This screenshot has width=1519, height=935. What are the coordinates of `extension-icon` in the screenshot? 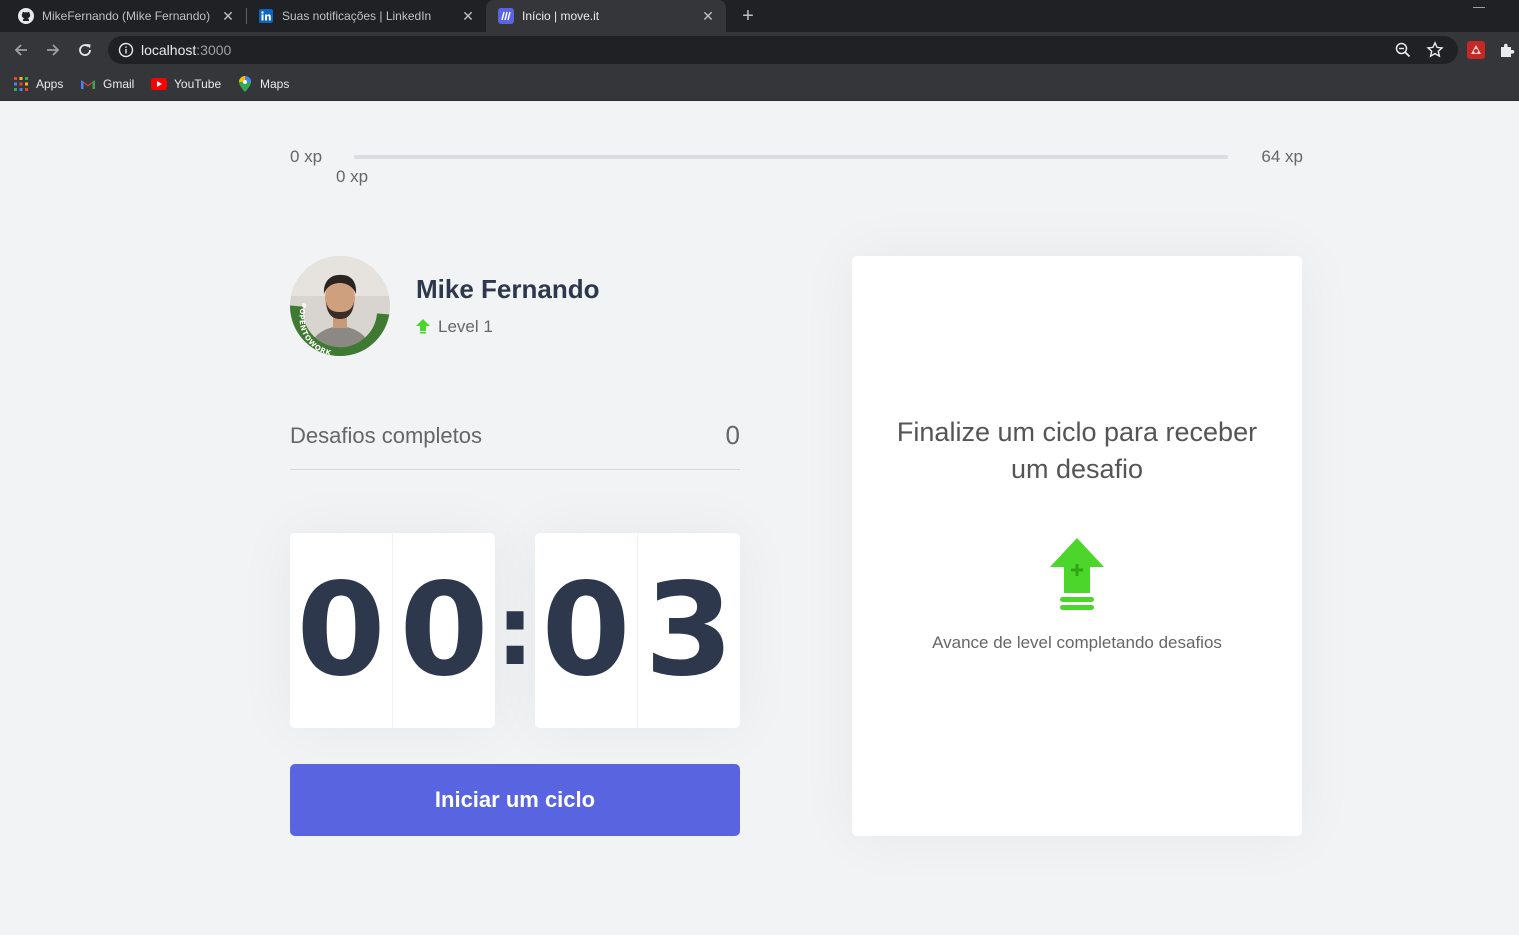 It's located at (1476, 50).